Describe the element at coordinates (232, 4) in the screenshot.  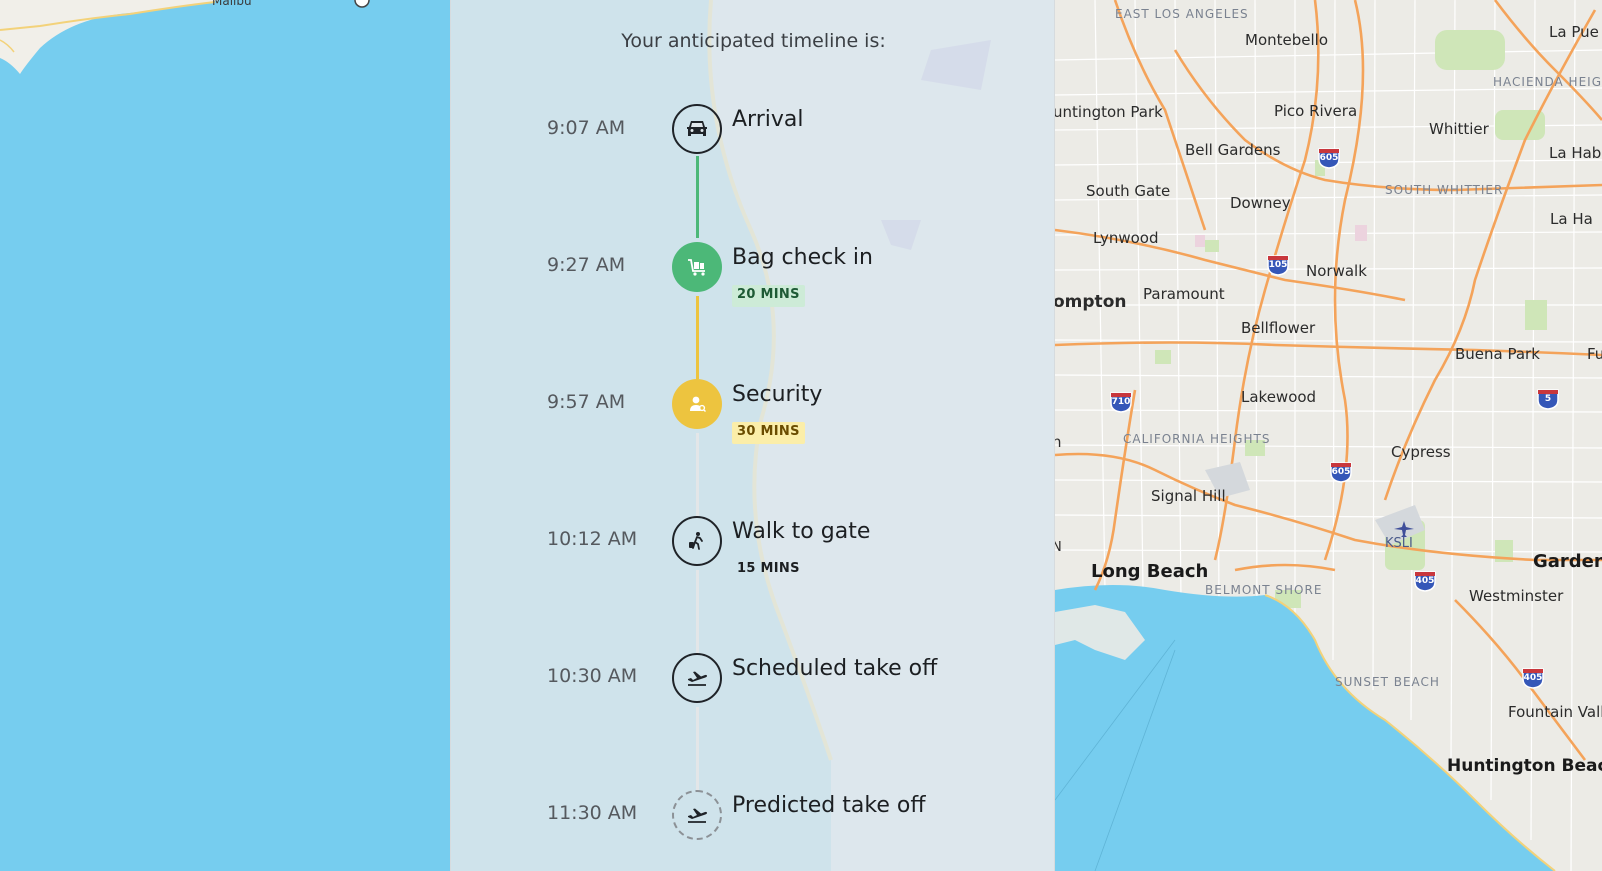
I see `coast-label: Malibu` at that location.